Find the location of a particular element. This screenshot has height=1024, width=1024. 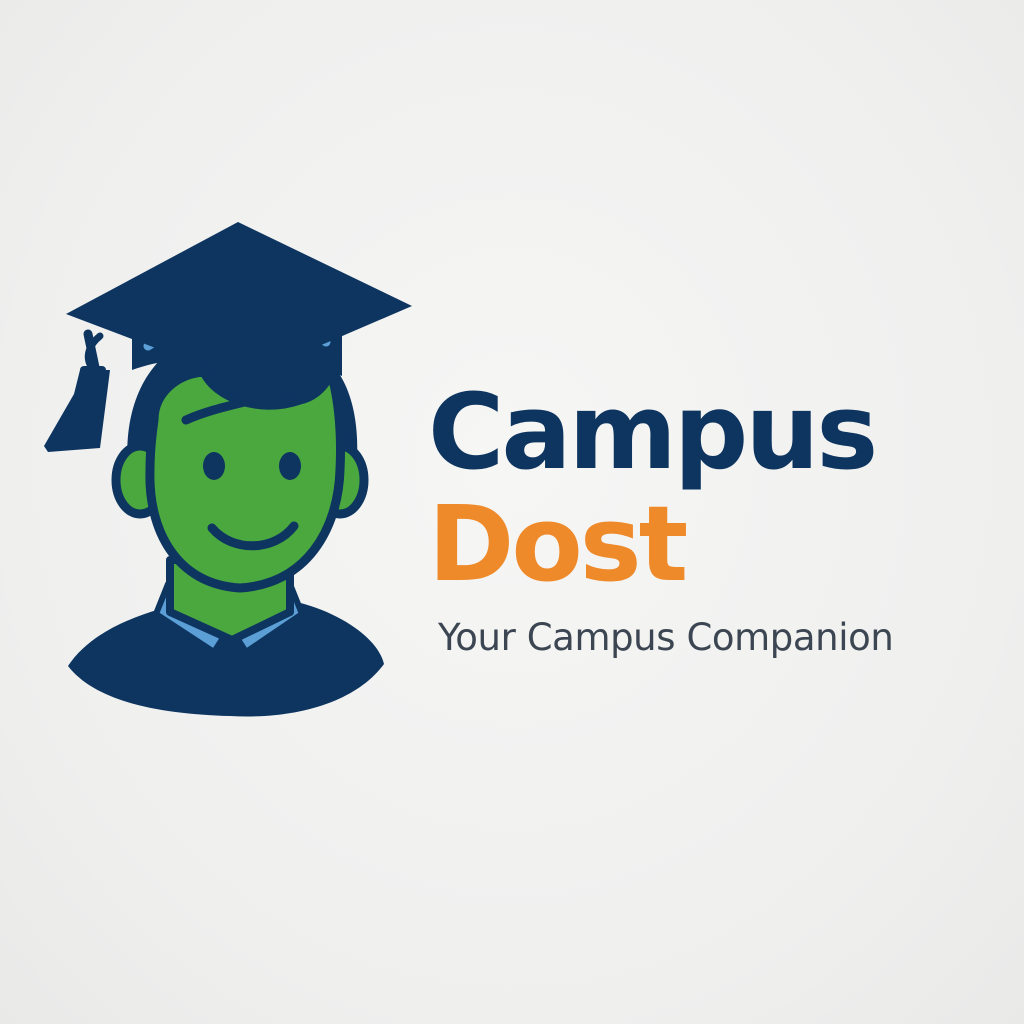

brand-name-campus: Campus is located at coordinates (653, 432).